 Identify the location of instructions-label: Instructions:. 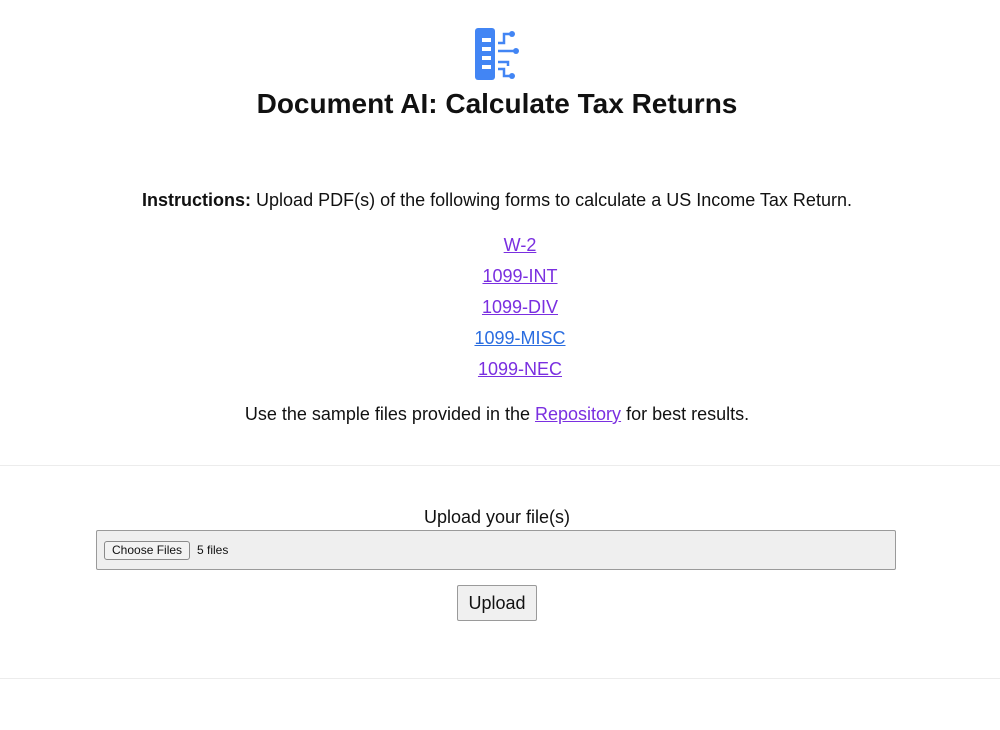
(197, 200).